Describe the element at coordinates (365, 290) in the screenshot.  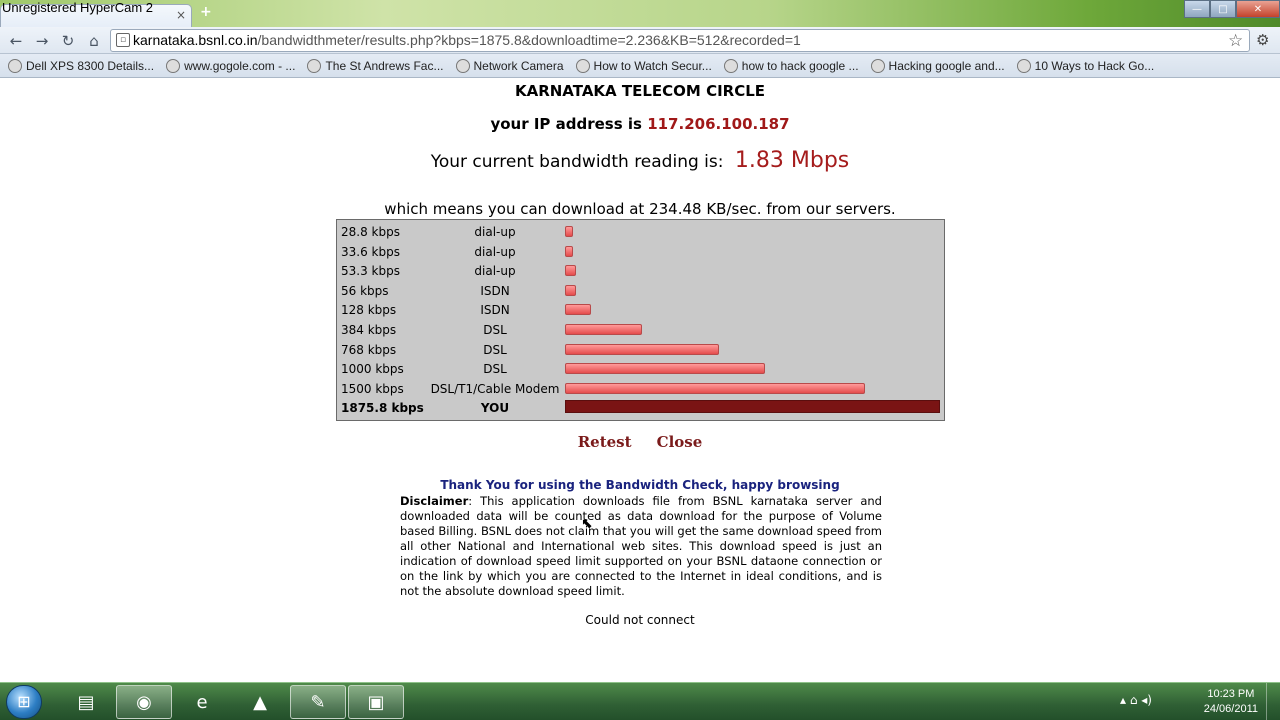
I see `chart-row-speed: 56 kbps` at that location.